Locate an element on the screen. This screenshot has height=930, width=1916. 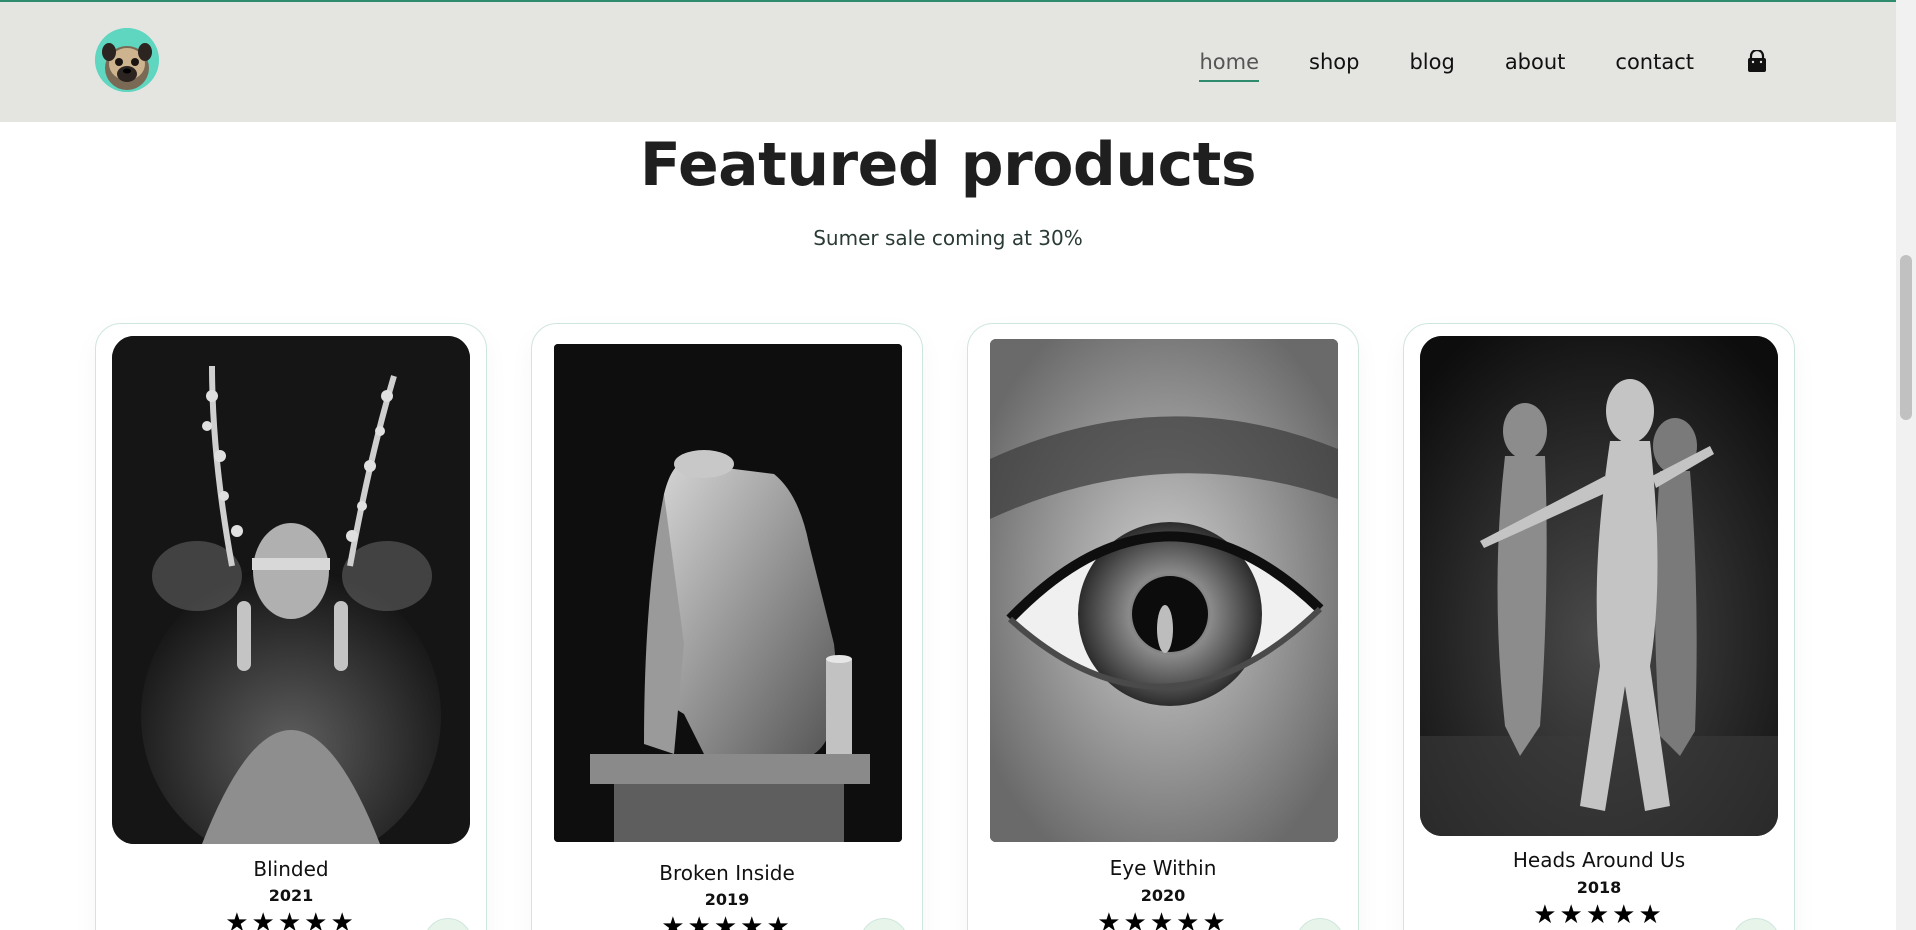
top-nav-bar: home shop blog about contact is located at coordinates (948, 61).